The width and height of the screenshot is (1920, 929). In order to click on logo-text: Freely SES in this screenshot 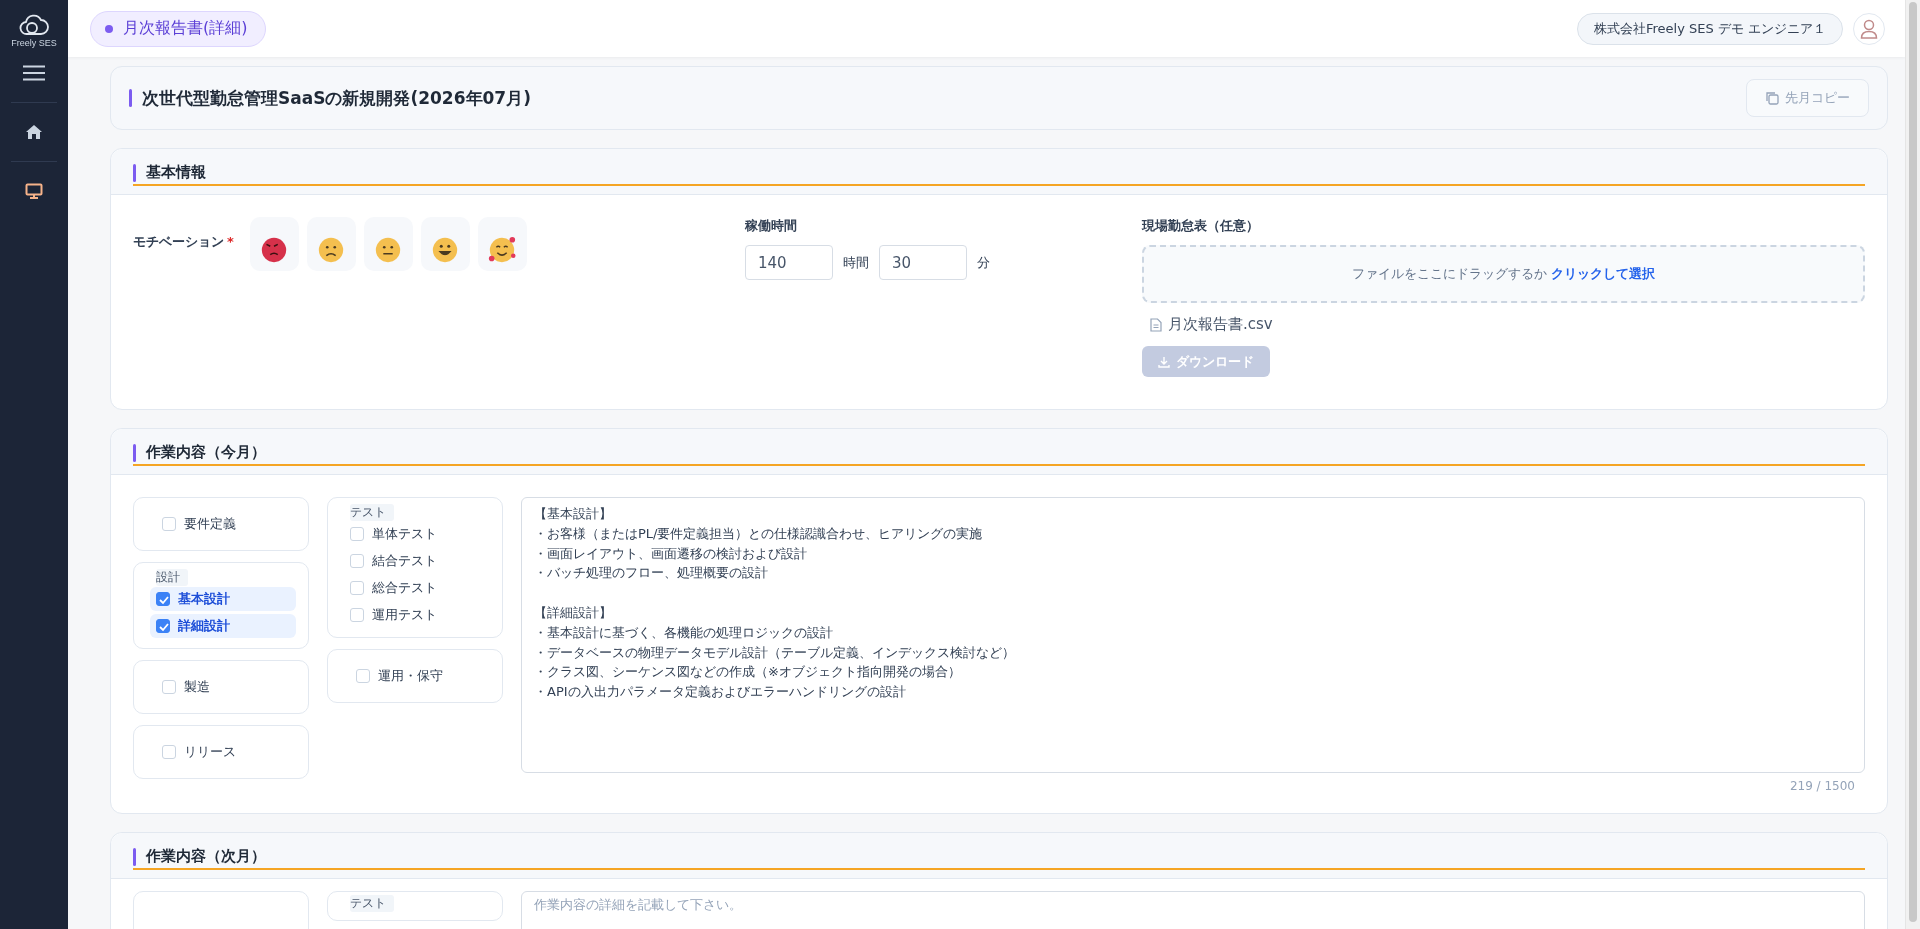, I will do `click(34, 43)`.